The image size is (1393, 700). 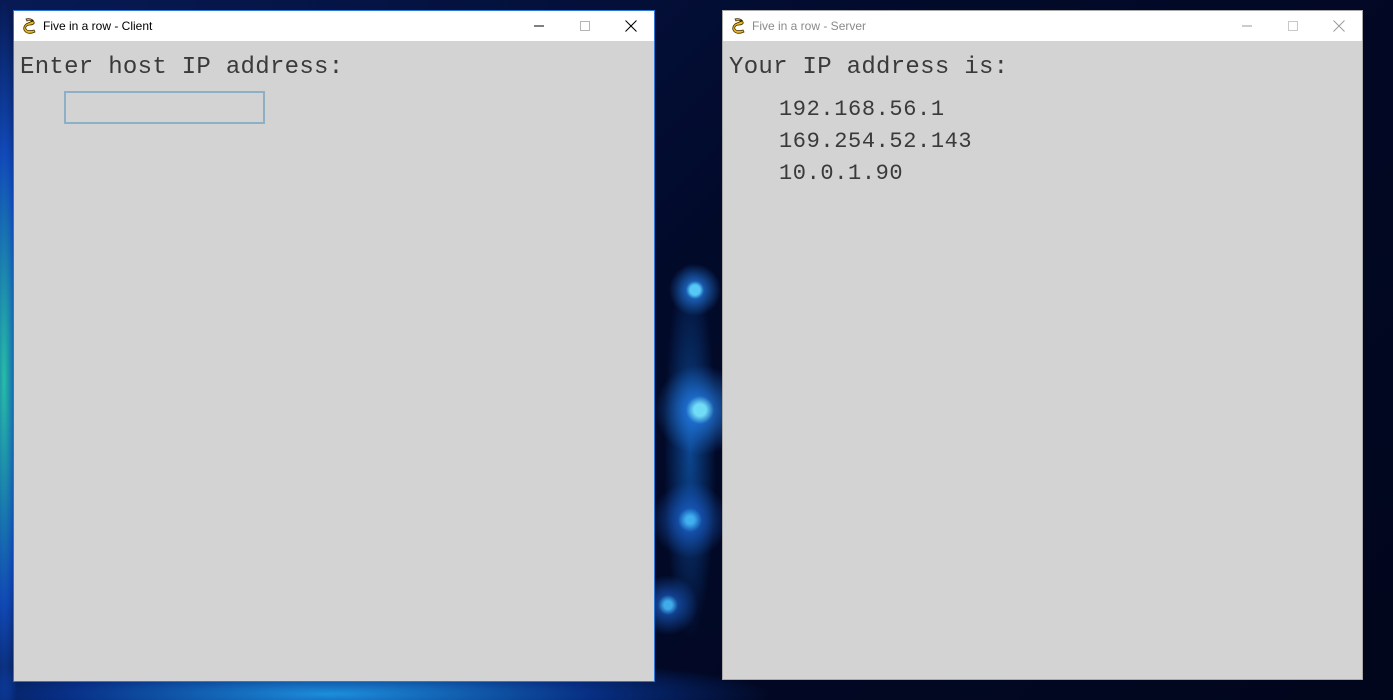 What do you see at coordinates (809, 26) in the screenshot?
I see `server-window-title: Five in a row - Server` at bounding box center [809, 26].